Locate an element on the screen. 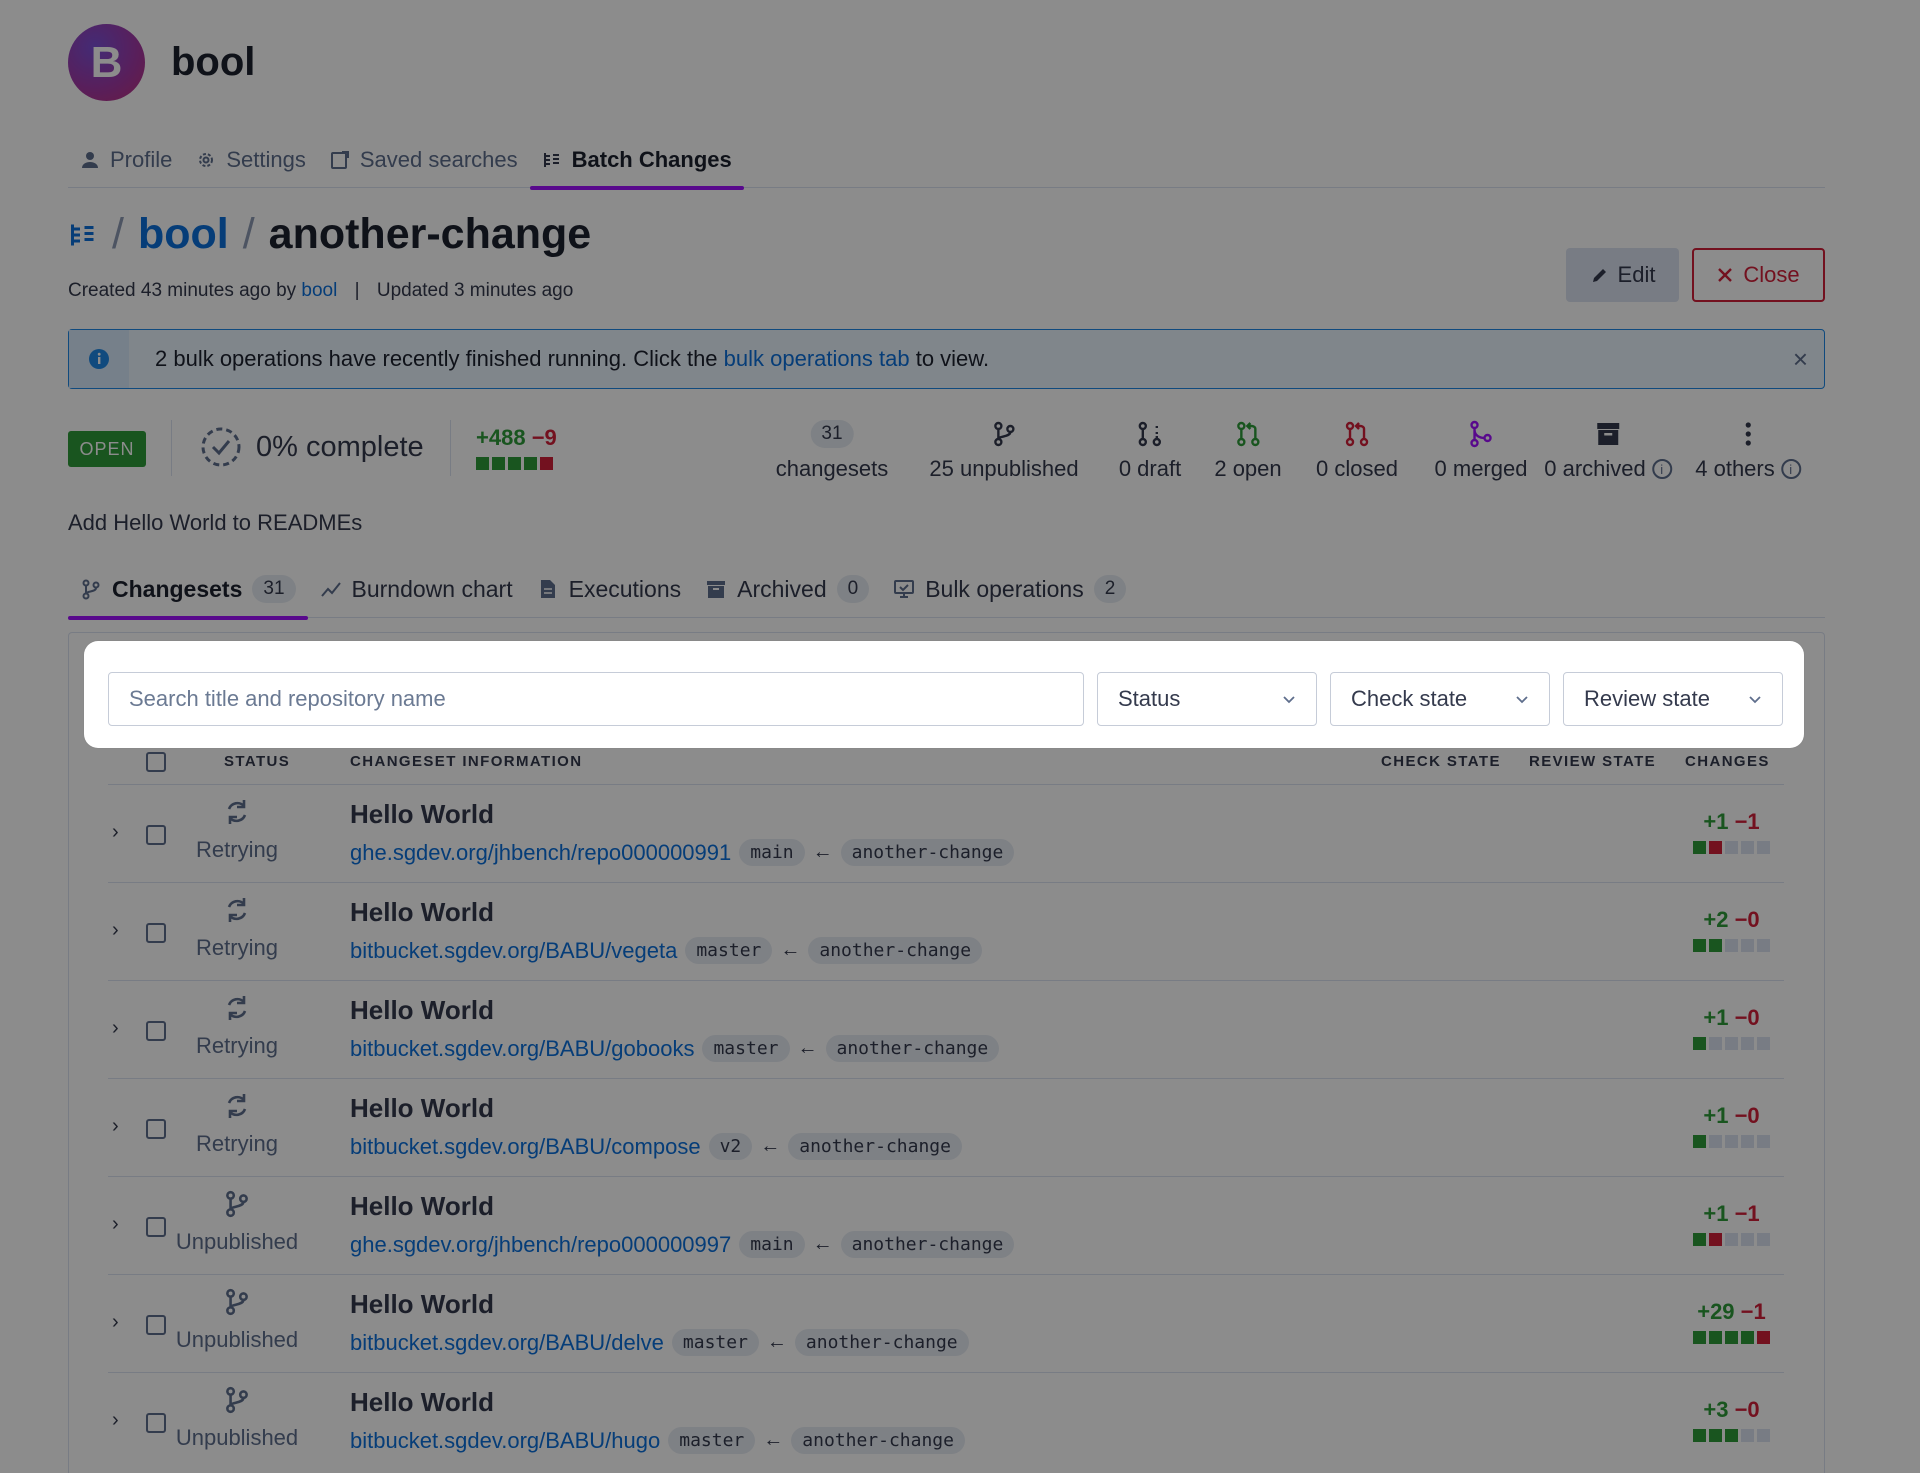 This screenshot has width=1920, height=1473. lines-removed: −1 is located at coordinates (1747, 821).